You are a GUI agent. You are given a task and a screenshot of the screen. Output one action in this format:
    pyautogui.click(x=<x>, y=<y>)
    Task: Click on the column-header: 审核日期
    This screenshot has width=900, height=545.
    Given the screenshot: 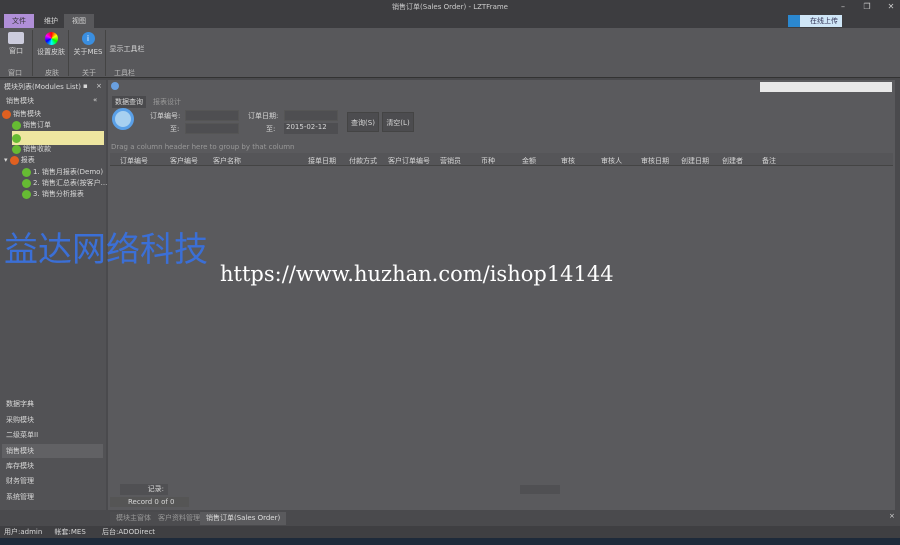 What is the action you would take?
    pyautogui.click(x=655, y=161)
    